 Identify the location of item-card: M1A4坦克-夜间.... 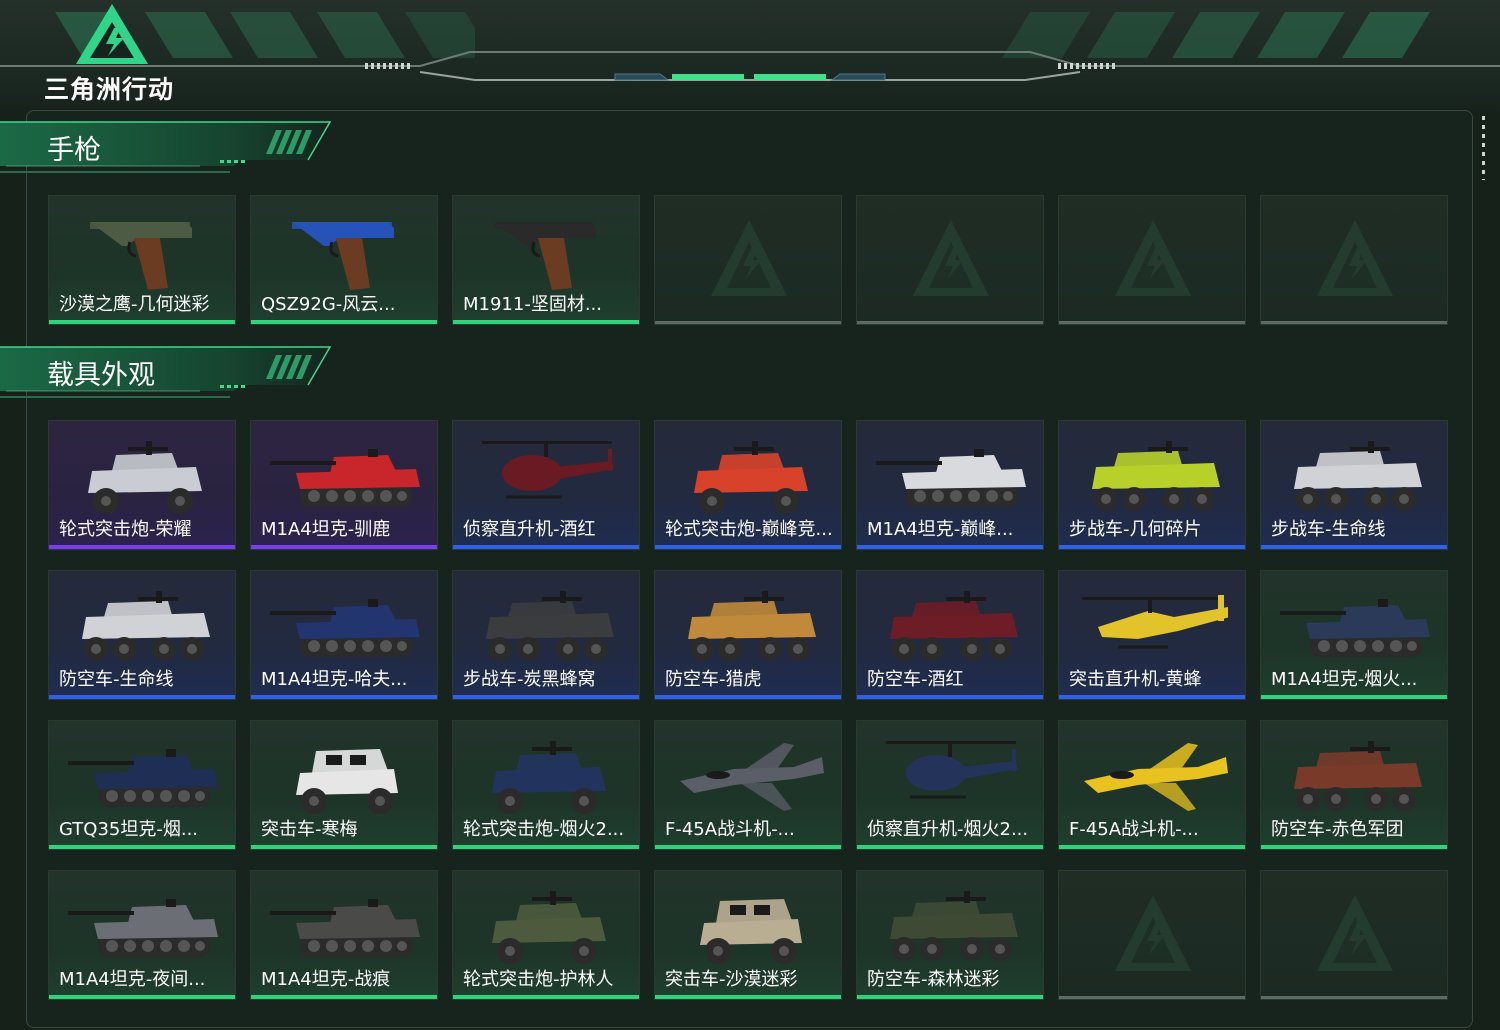
(142, 935).